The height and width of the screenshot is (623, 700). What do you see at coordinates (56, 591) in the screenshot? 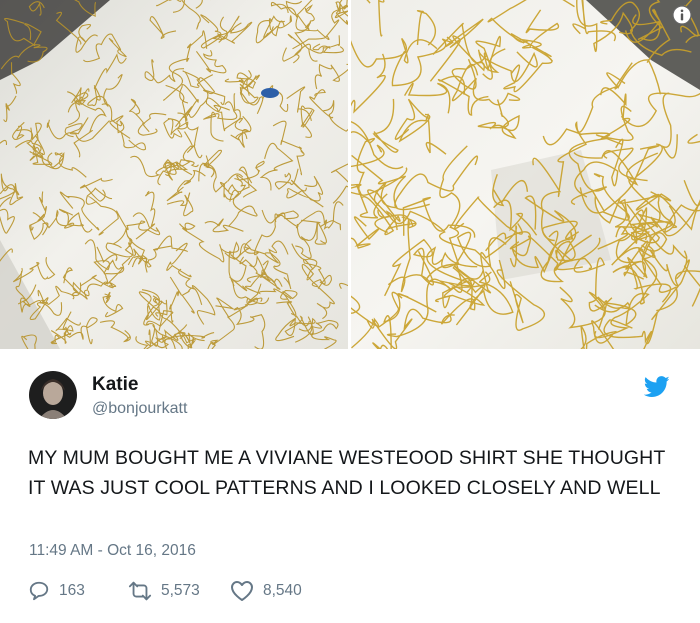
I see `reply-button: 163` at bounding box center [56, 591].